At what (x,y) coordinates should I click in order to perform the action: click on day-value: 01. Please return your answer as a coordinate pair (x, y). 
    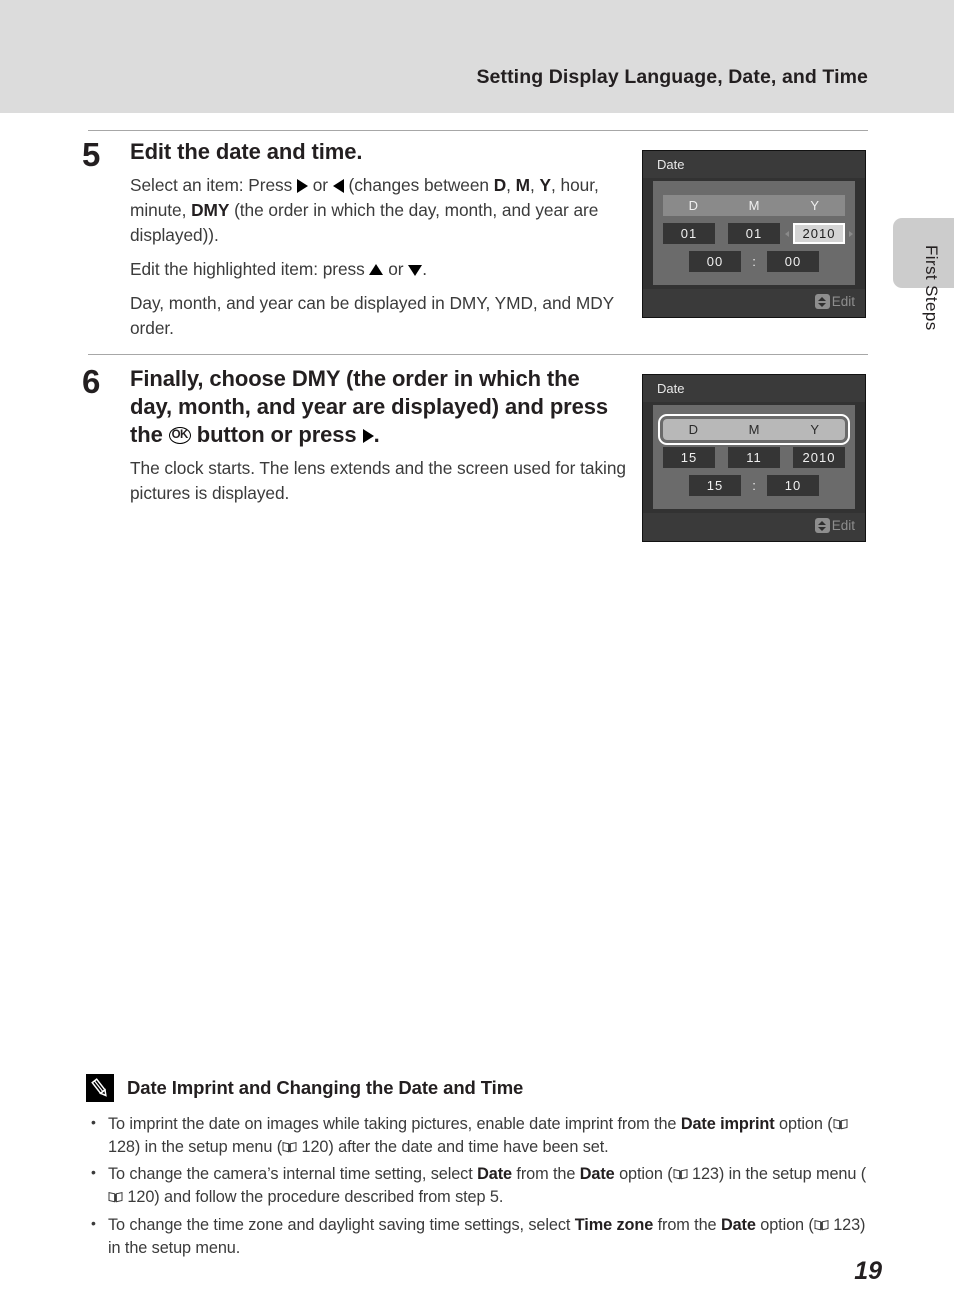
    Looking at the image, I should click on (689, 233).